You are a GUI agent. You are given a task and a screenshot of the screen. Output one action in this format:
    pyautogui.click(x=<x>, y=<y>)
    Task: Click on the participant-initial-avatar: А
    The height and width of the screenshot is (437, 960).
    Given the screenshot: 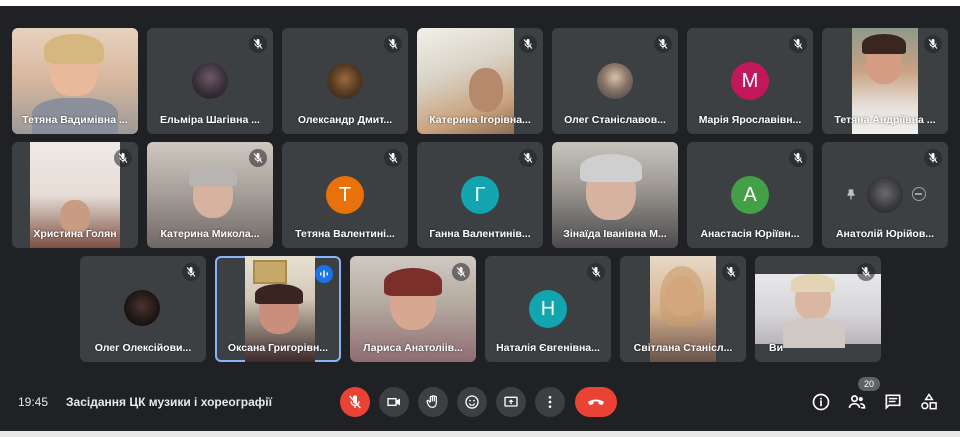 What is the action you would take?
    pyautogui.click(x=750, y=195)
    